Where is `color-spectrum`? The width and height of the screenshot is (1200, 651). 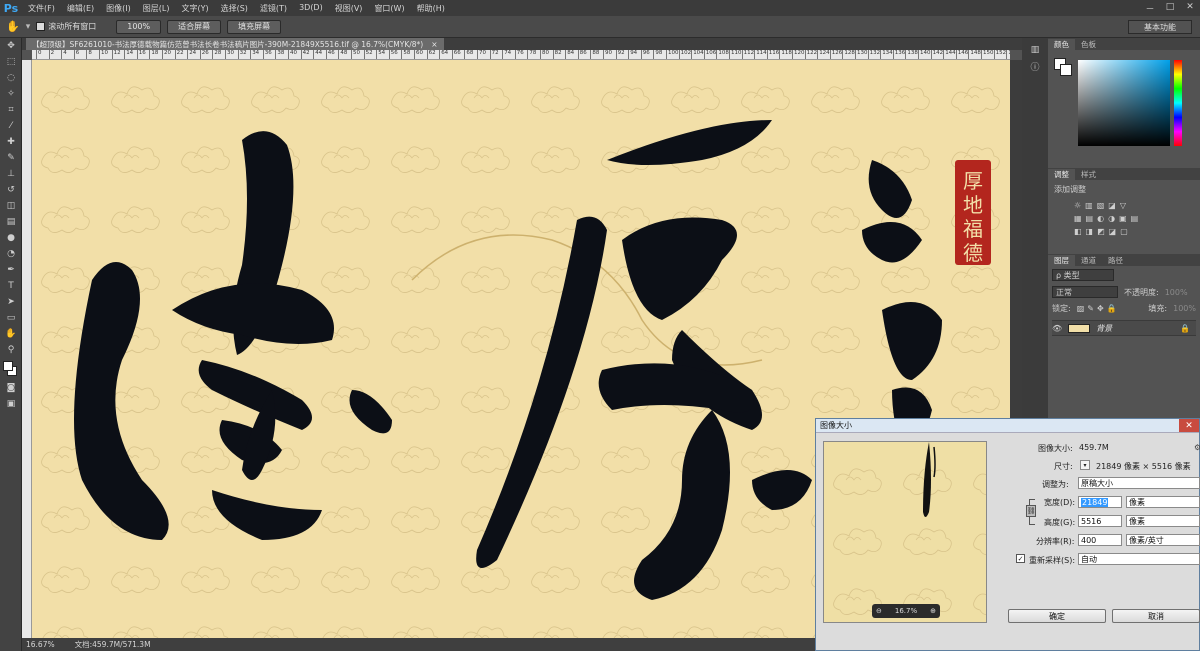 color-spectrum is located at coordinates (1124, 103).